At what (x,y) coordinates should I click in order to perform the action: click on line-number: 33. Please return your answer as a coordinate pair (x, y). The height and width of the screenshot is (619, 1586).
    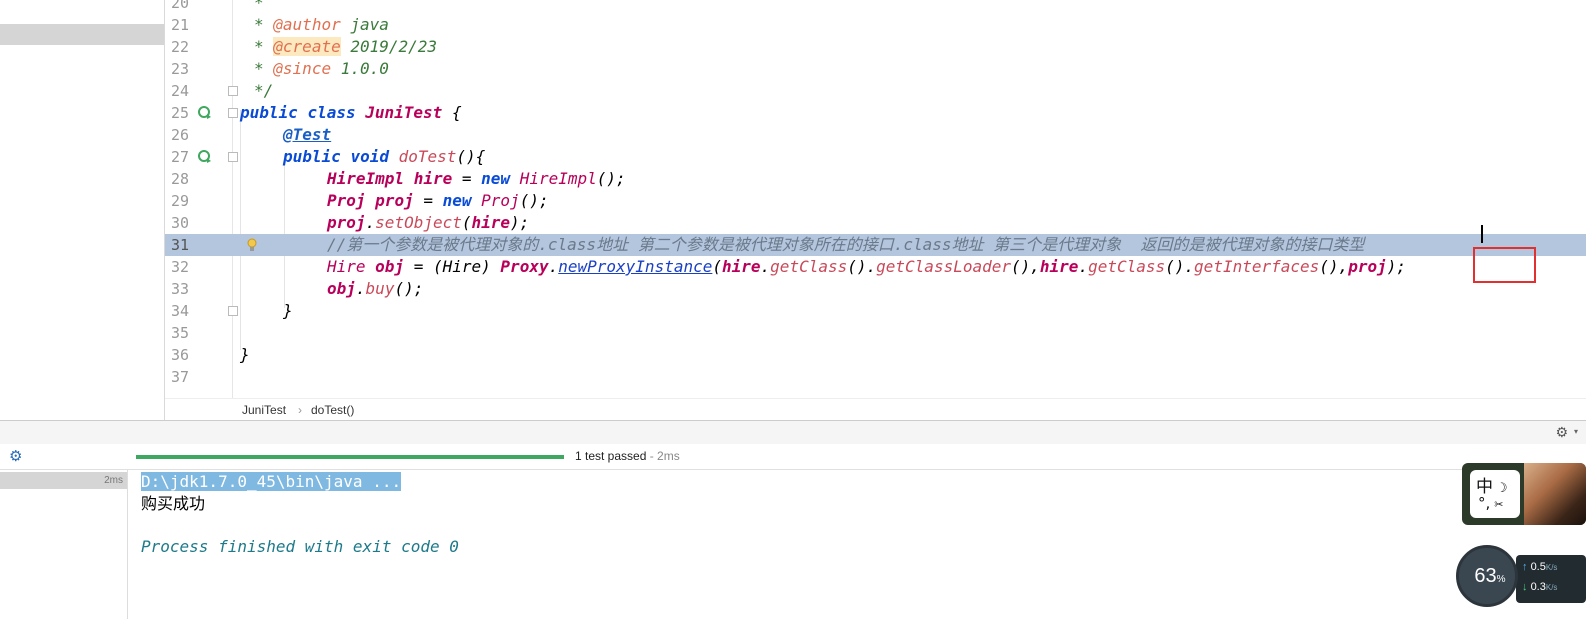
    Looking at the image, I should click on (179, 289).